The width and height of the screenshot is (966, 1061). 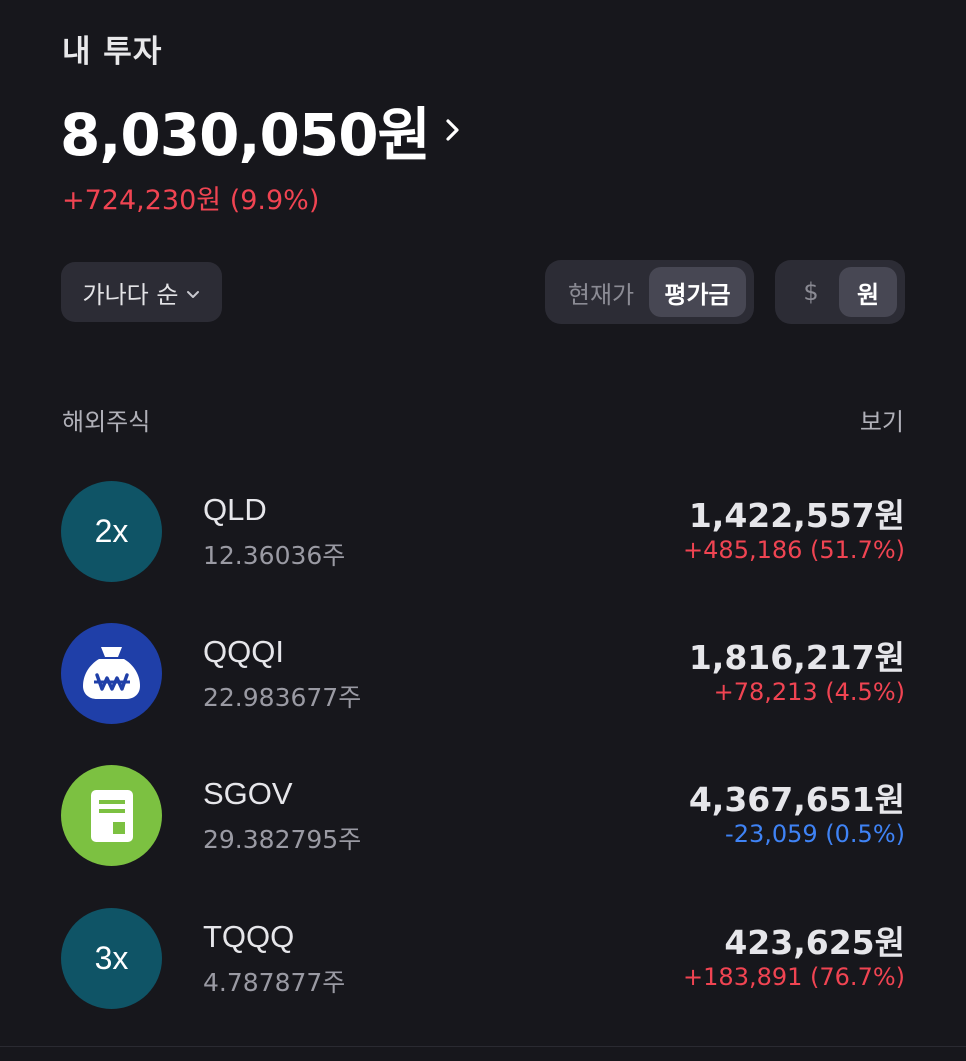 I want to click on holding-quantity: 22.983677주, so click(x=282, y=697).